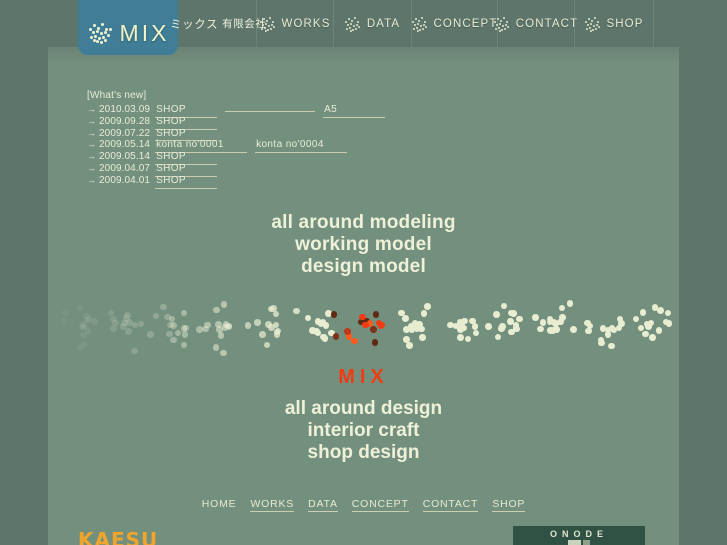  Describe the element at coordinates (118, 536) in the screenshot. I see `kaesu-logo: KAESU` at that location.